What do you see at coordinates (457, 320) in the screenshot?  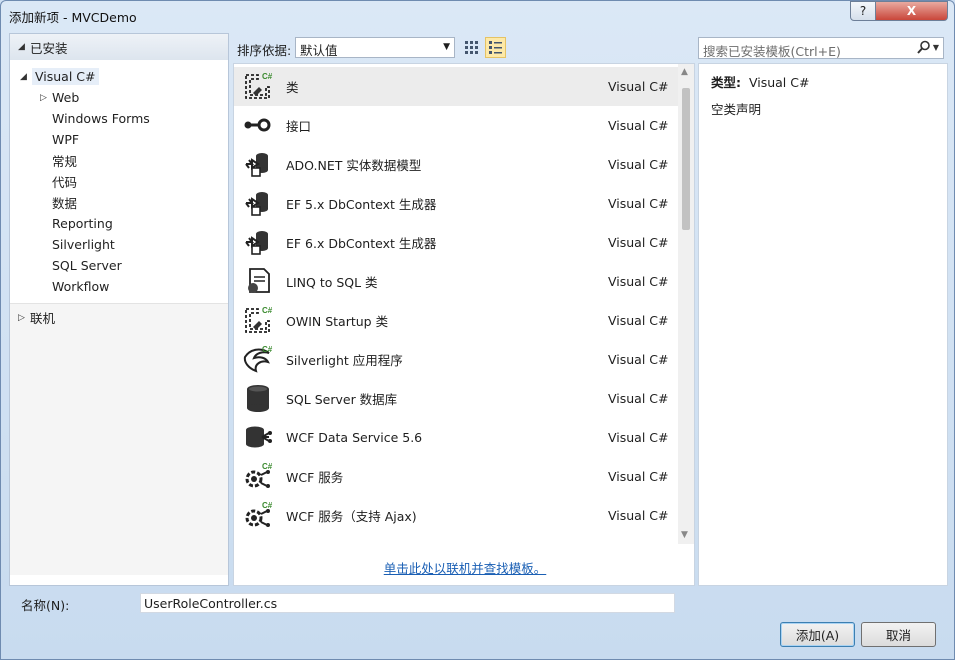 I see `template-item: C# OWIN Startup 类 Visual C#` at bounding box center [457, 320].